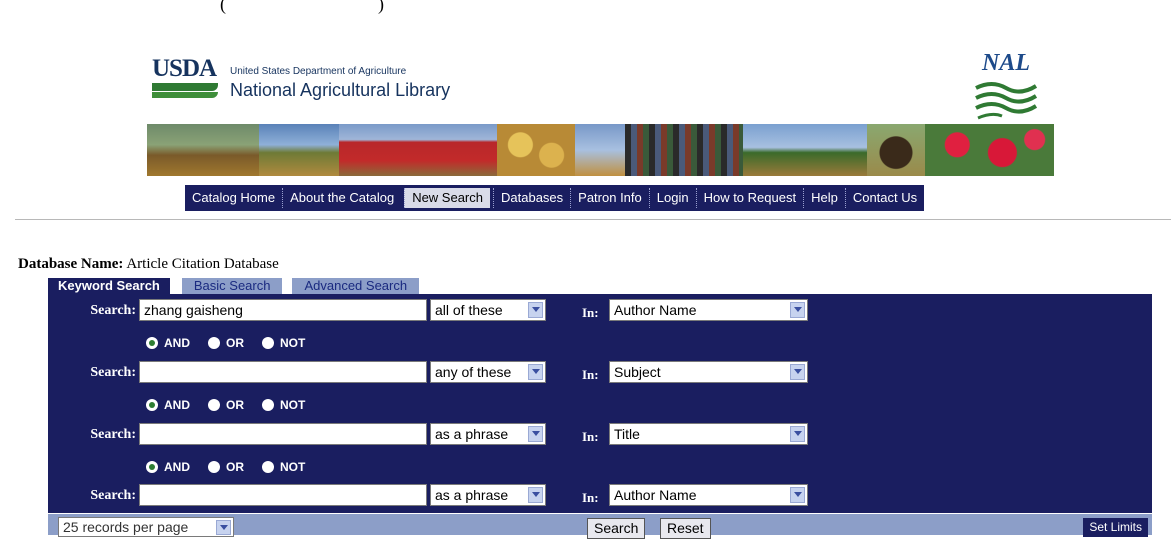 This screenshot has height=539, width=1171. I want to click on banner-photo-landscape, so click(299, 150).